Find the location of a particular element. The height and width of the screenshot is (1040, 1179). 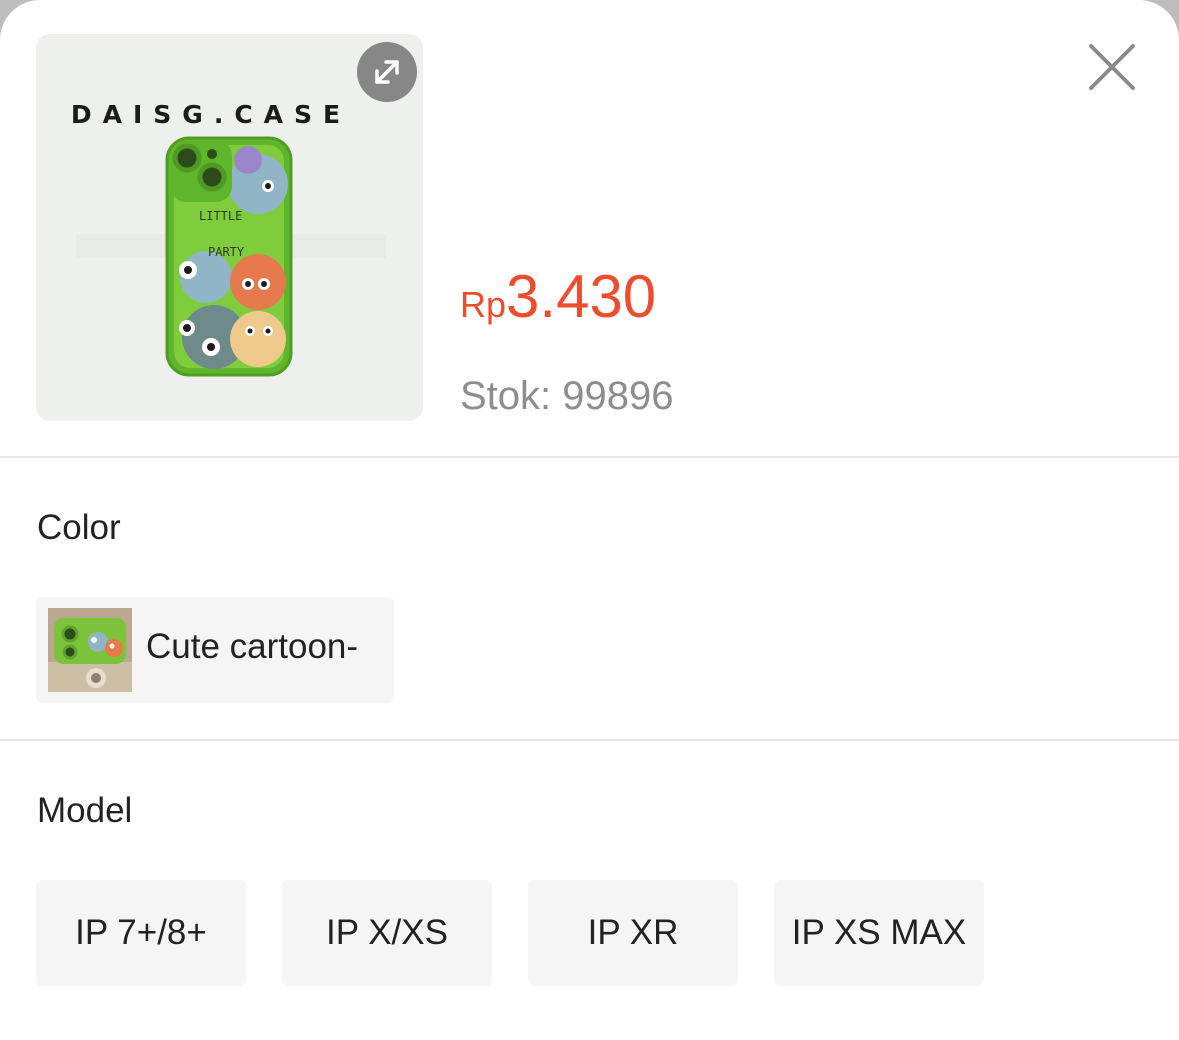

model-section-title: Model is located at coordinates (85, 810).